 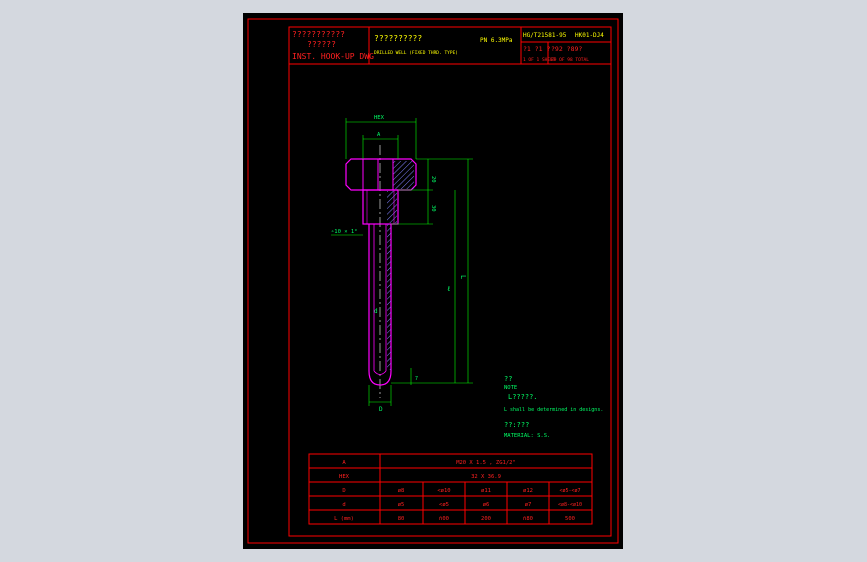 What do you see at coordinates (343, 491) in the screenshot?
I see `table-row-label: D` at bounding box center [343, 491].